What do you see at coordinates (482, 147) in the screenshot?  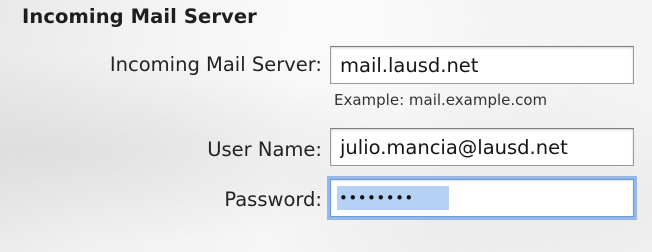 I see `user-name-input` at bounding box center [482, 147].